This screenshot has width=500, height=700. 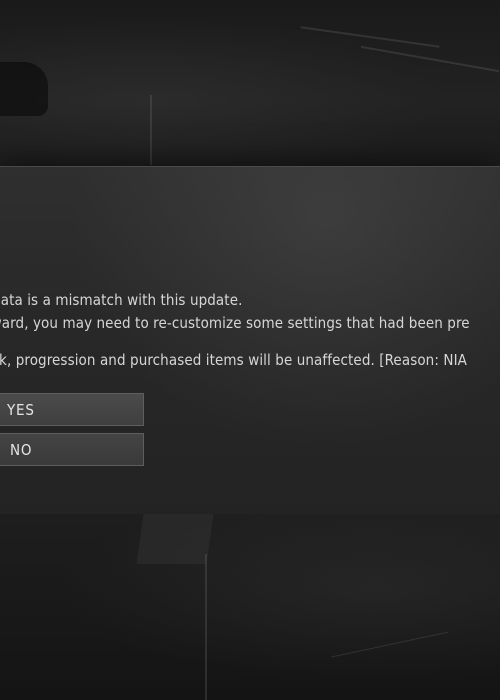 What do you see at coordinates (72, 409) in the screenshot?
I see `yes-button: YES` at bounding box center [72, 409].